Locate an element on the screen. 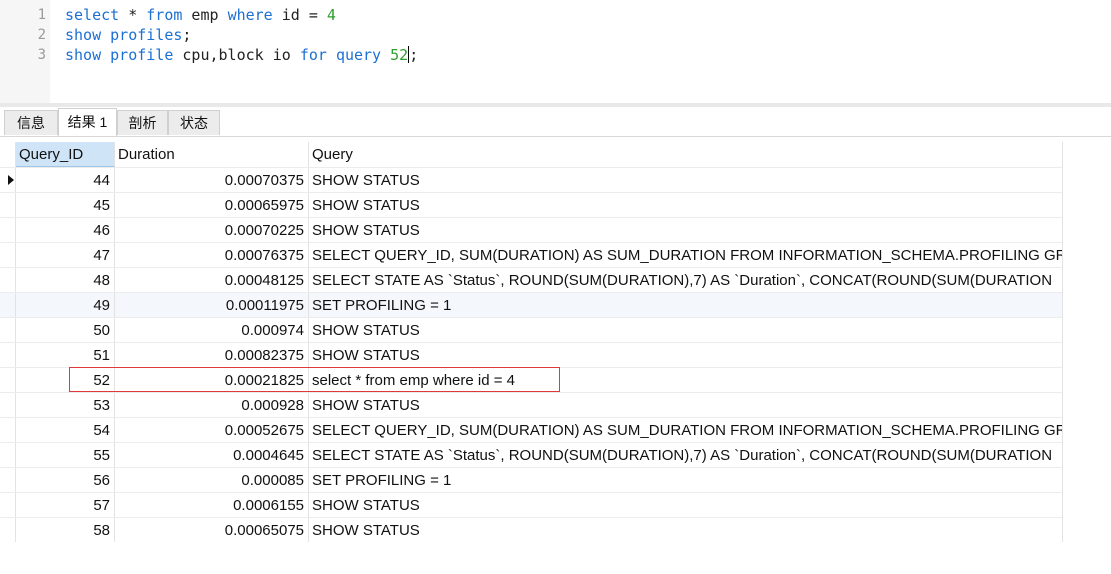 Image resolution: width=1111 pixels, height=574 pixels. cell-query-id: 56 is located at coordinates (65, 480).